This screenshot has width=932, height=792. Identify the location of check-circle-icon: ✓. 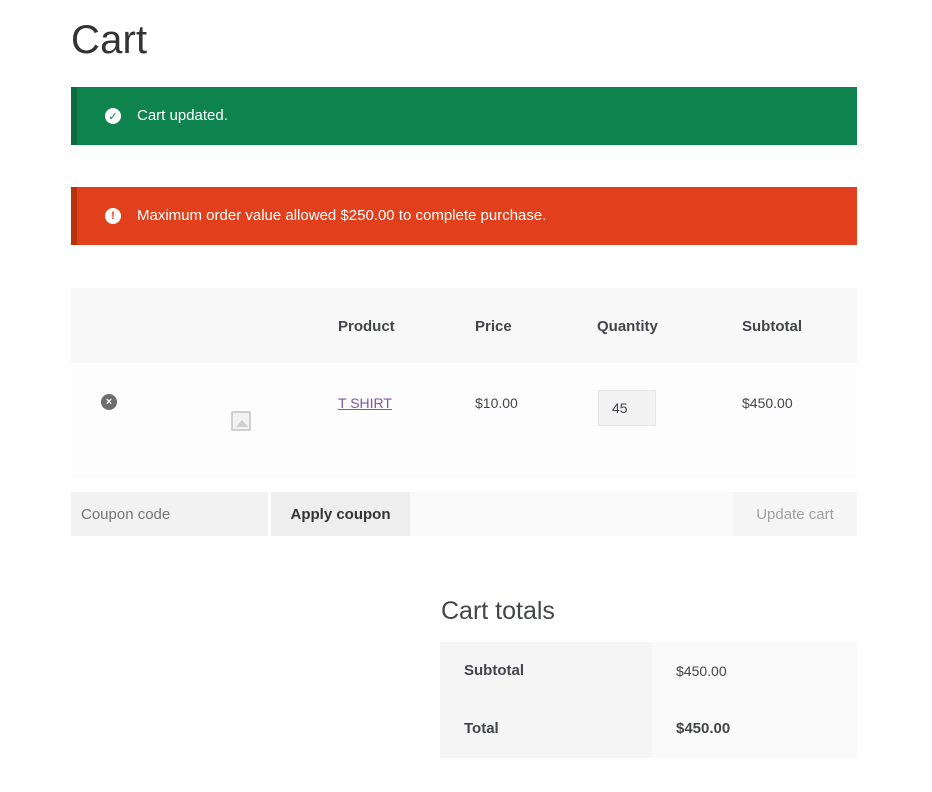
(113, 116).